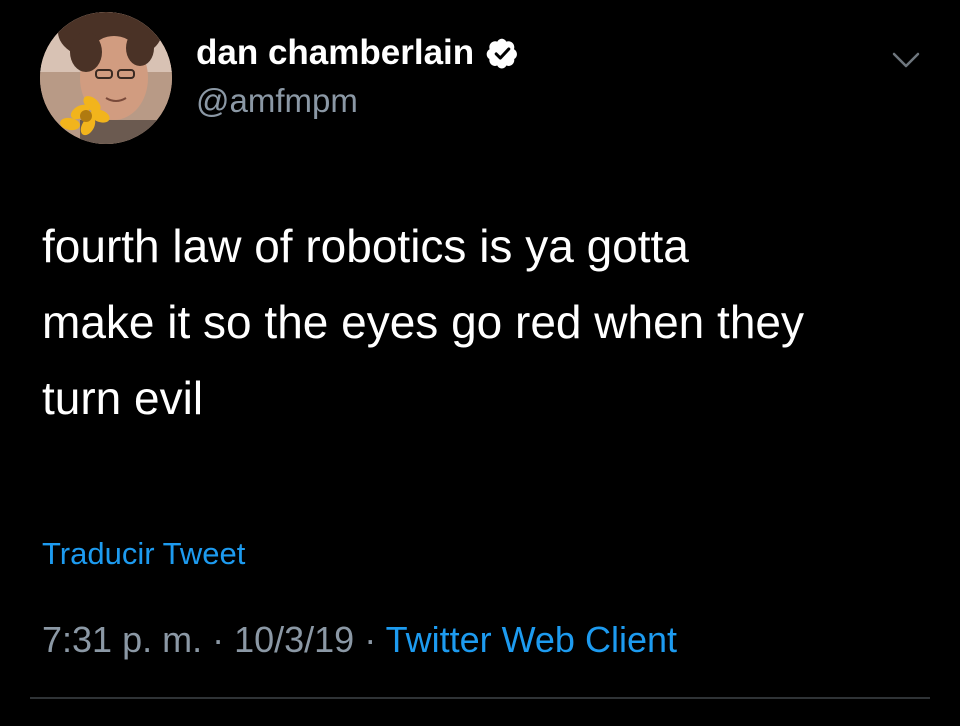 The width and height of the screenshot is (960, 726). I want to click on user-name-row: dan chamberlain, so click(357, 53).